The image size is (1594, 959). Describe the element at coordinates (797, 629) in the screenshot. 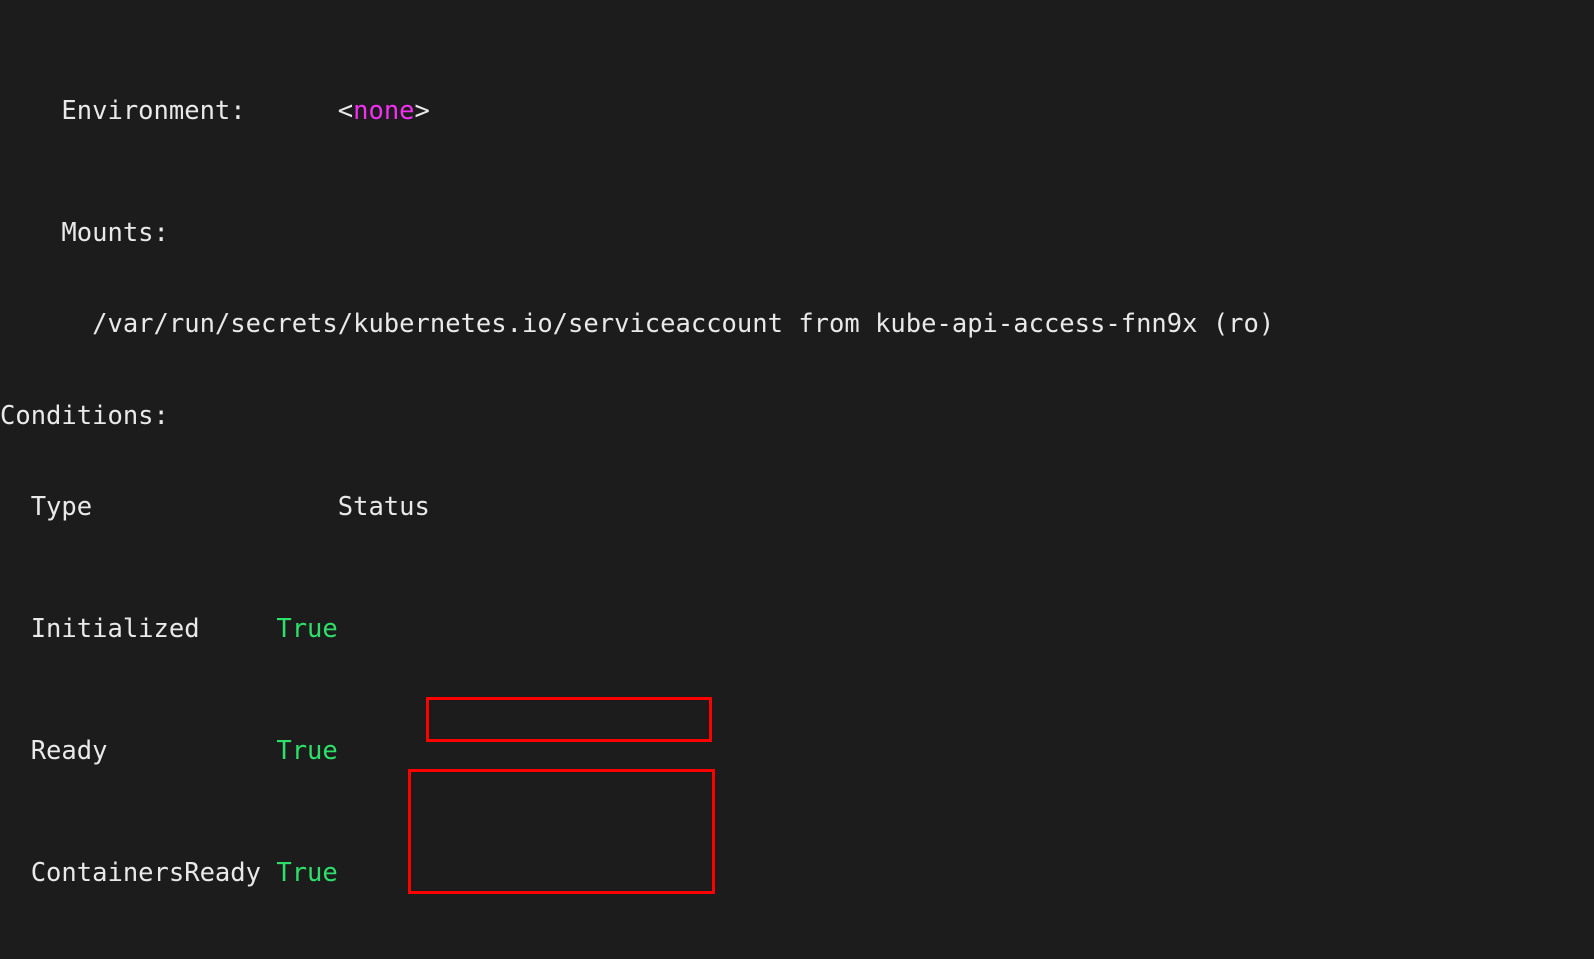

I see `line-condition-initialized: Initialized True` at that location.